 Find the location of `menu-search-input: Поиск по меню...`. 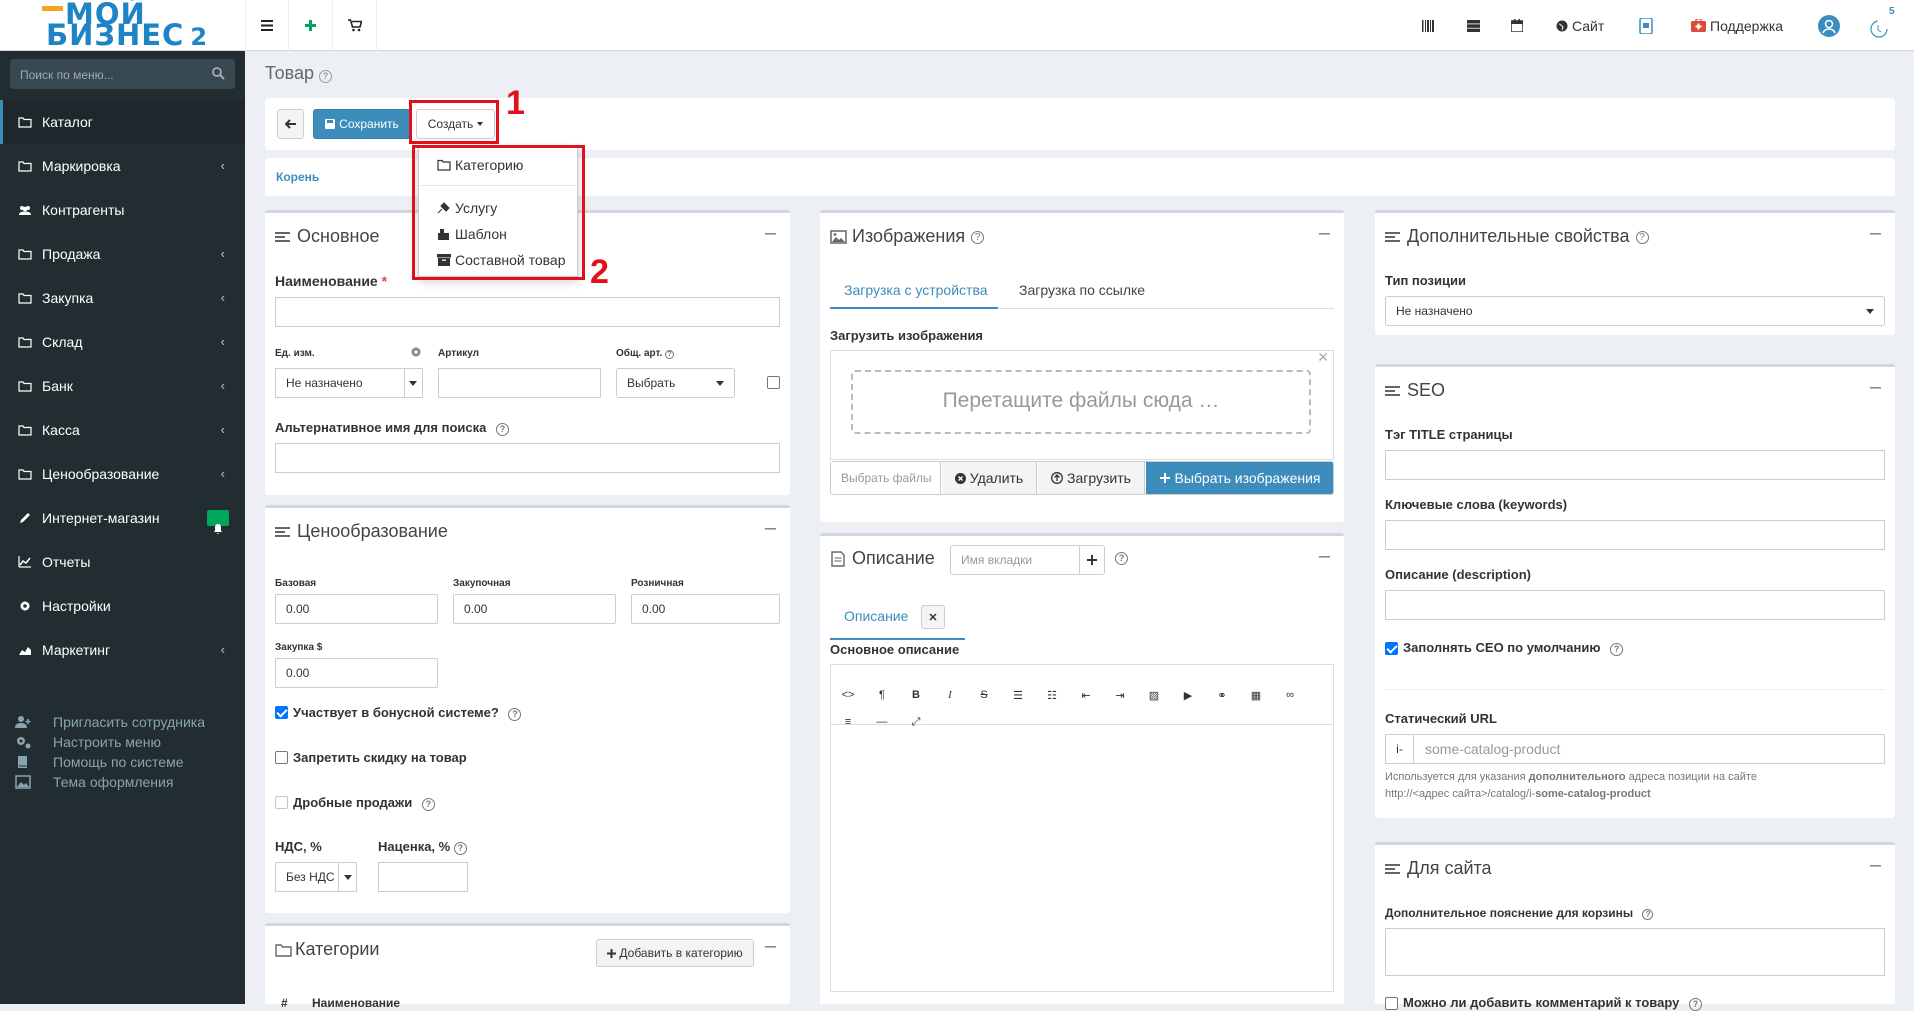

menu-search-input: Поиск по меню... is located at coordinates (122, 74).